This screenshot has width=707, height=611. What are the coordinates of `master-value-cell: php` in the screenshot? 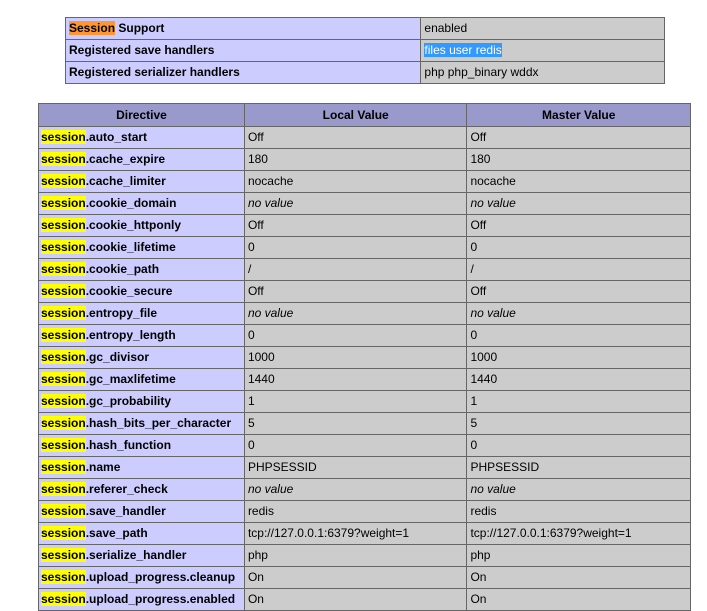 It's located at (578, 555).